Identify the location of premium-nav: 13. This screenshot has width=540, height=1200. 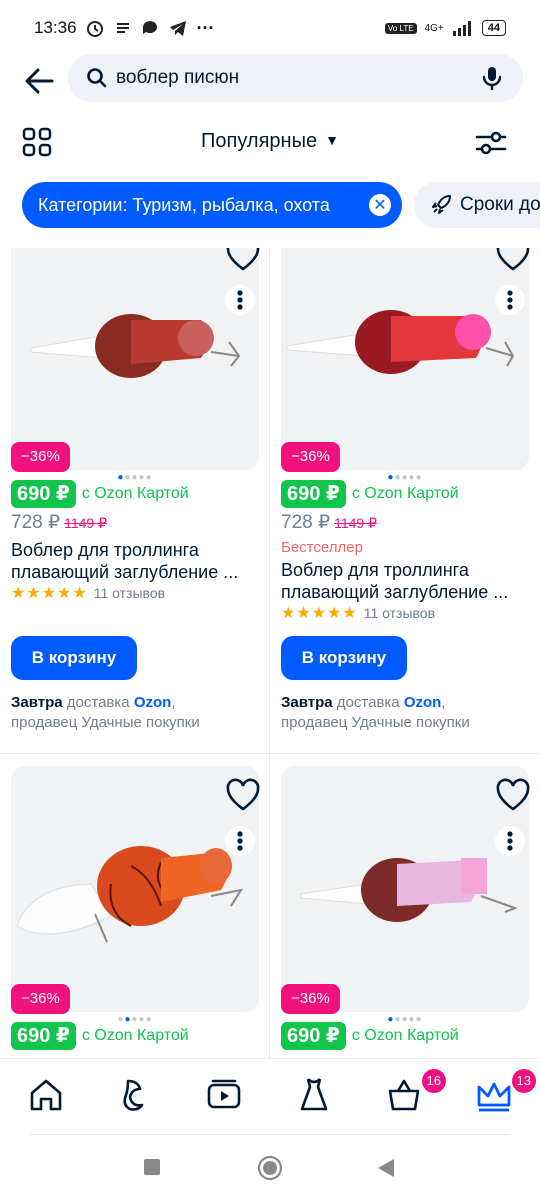
(505, 1092).